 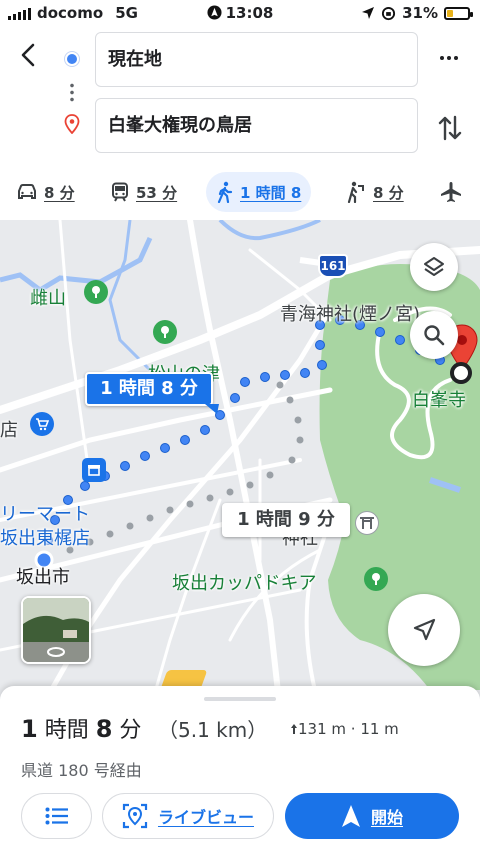 I want to click on back-arrow-icon, so click(x=29, y=55).